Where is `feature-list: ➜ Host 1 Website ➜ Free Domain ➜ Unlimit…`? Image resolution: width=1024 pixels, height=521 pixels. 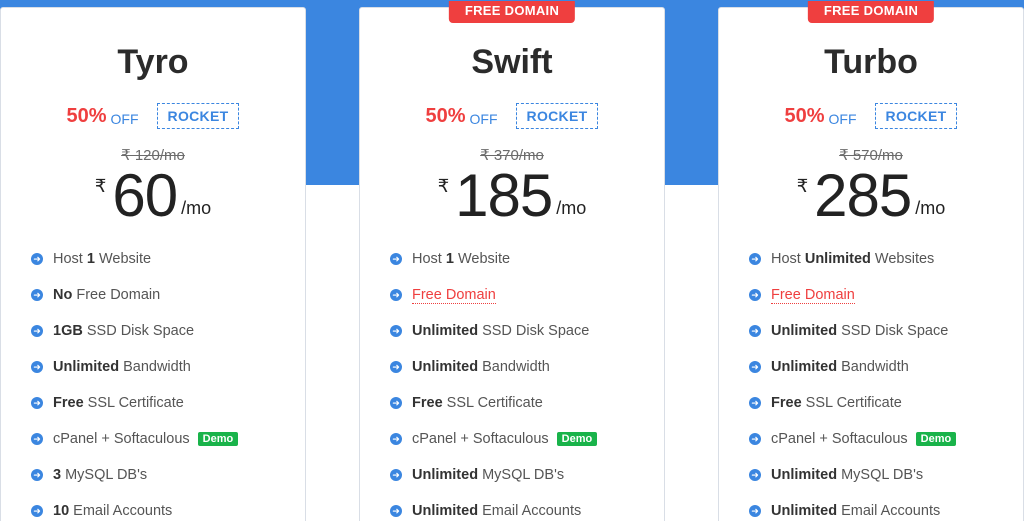
feature-list: ➜ Host 1 Website ➜ Free Domain ➜ Unlimit… is located at coordinates (494, 381).